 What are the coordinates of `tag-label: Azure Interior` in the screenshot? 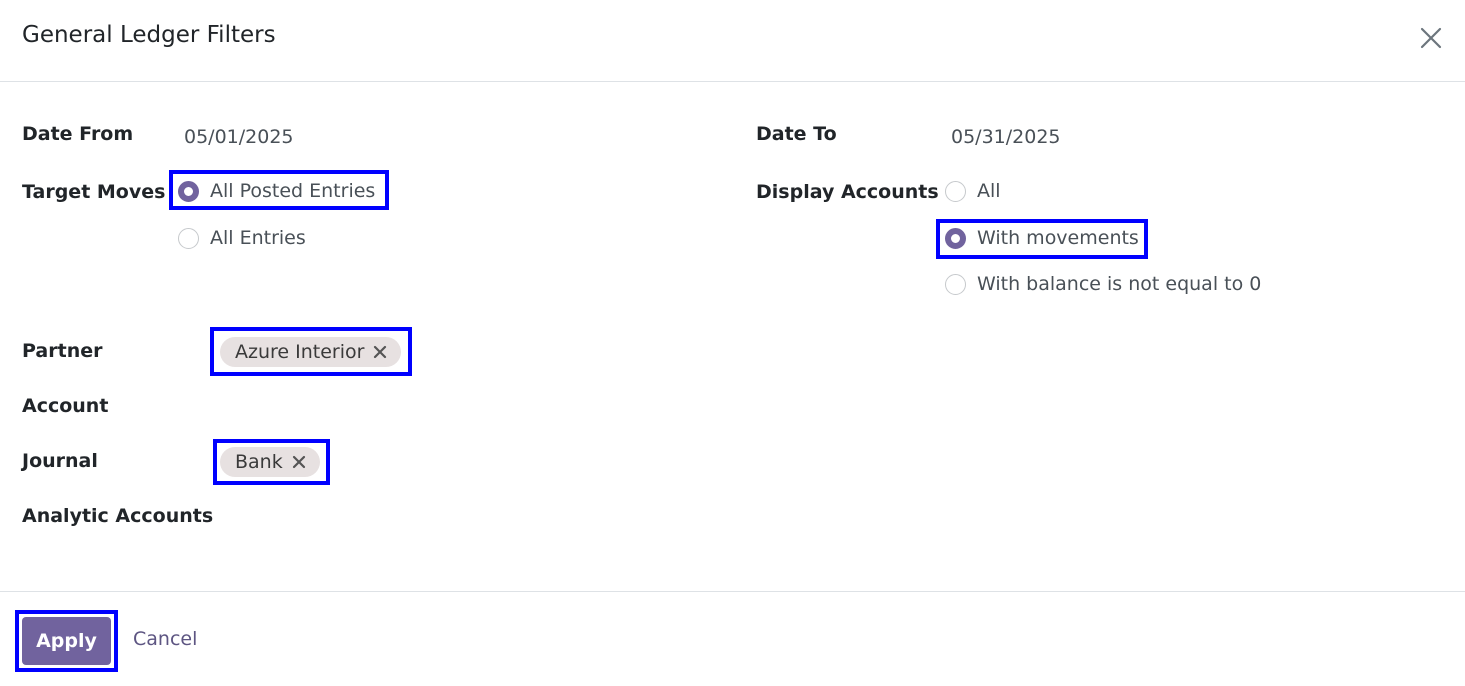 It's located at (300, 352).